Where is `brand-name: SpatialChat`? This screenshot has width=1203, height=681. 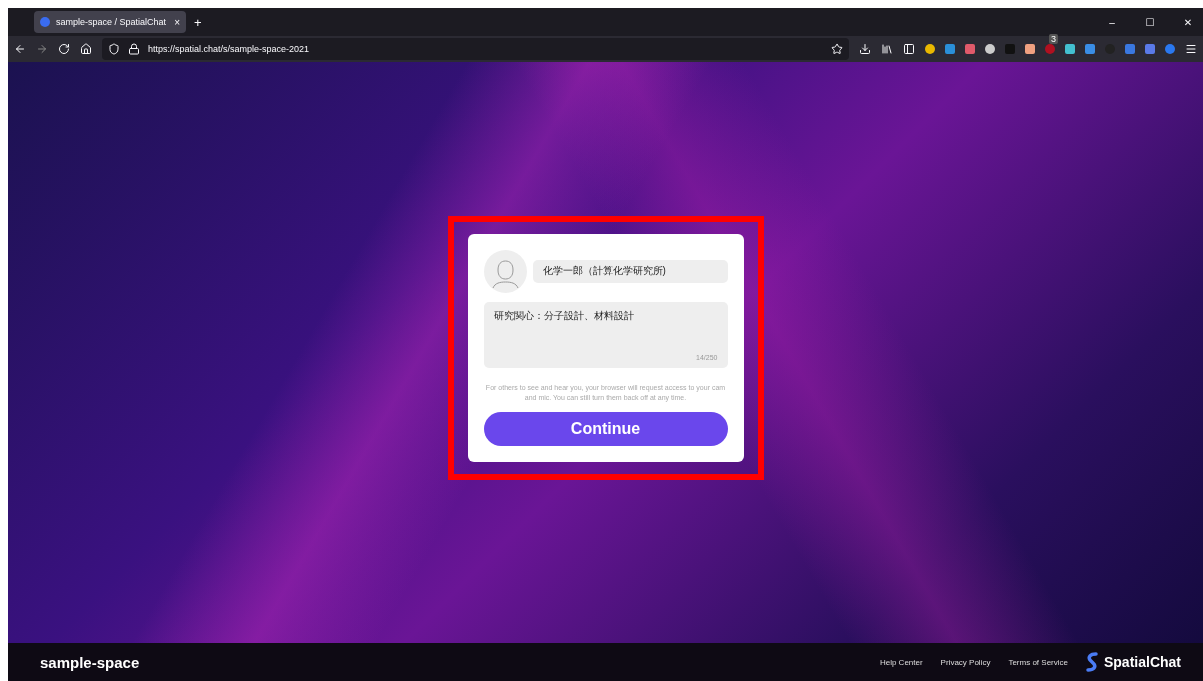
brand-name: SpatialChat is located at coordinates (1142, 662).